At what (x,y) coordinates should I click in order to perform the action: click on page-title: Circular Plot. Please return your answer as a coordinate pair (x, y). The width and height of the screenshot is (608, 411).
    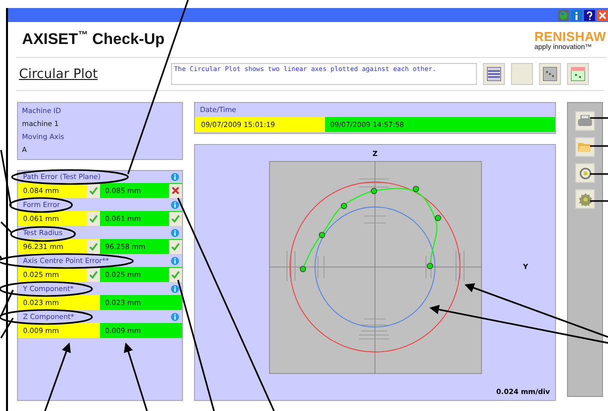
    Looking at the image, I should click on (59, 74).